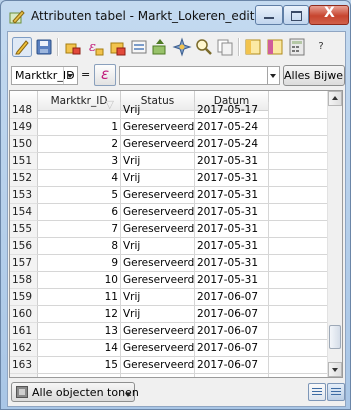 The image size is (351, 410). I want to click on form-view-button, so click(336, 392).